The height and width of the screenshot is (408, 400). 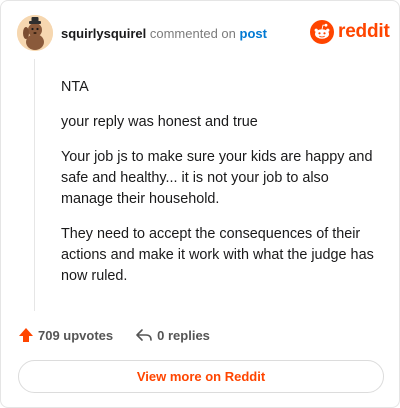 What do you see at coordinates (364, 31) in the screenshot?
I see `reddit-wordmark: reddit` at bounding box center [364, 31].